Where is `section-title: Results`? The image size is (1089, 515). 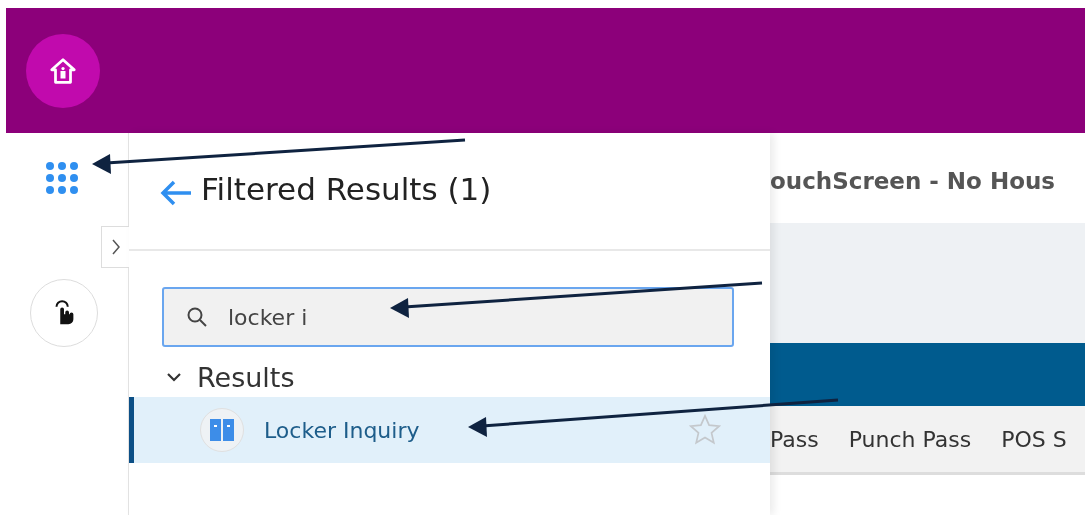
section-title: Results is located at coordinates (246, 377).